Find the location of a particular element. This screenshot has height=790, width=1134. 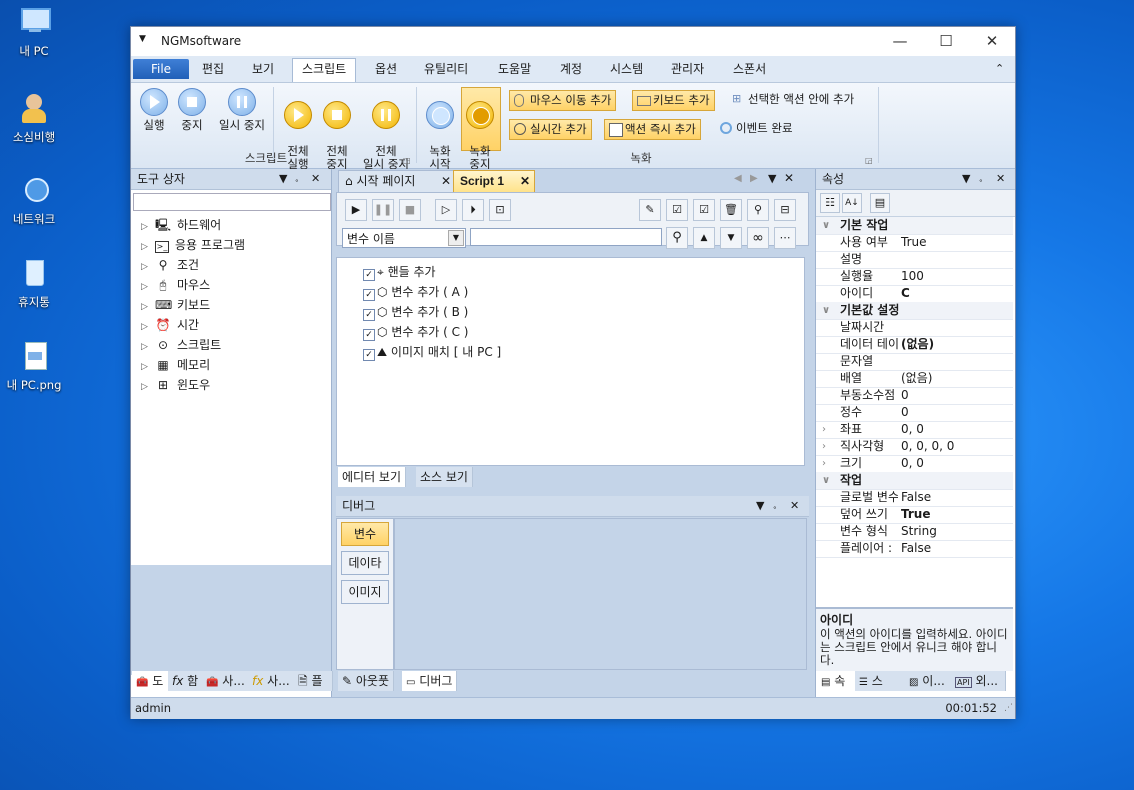

toolbox-item-time: ▷ ⏰ 시간 is located at coordinates (170, 325).